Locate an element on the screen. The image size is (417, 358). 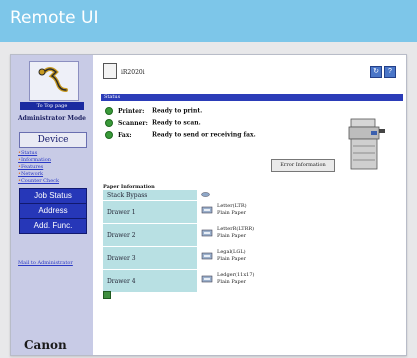
paper-size: Legal(LGL) is located at coordinates (231, 252).